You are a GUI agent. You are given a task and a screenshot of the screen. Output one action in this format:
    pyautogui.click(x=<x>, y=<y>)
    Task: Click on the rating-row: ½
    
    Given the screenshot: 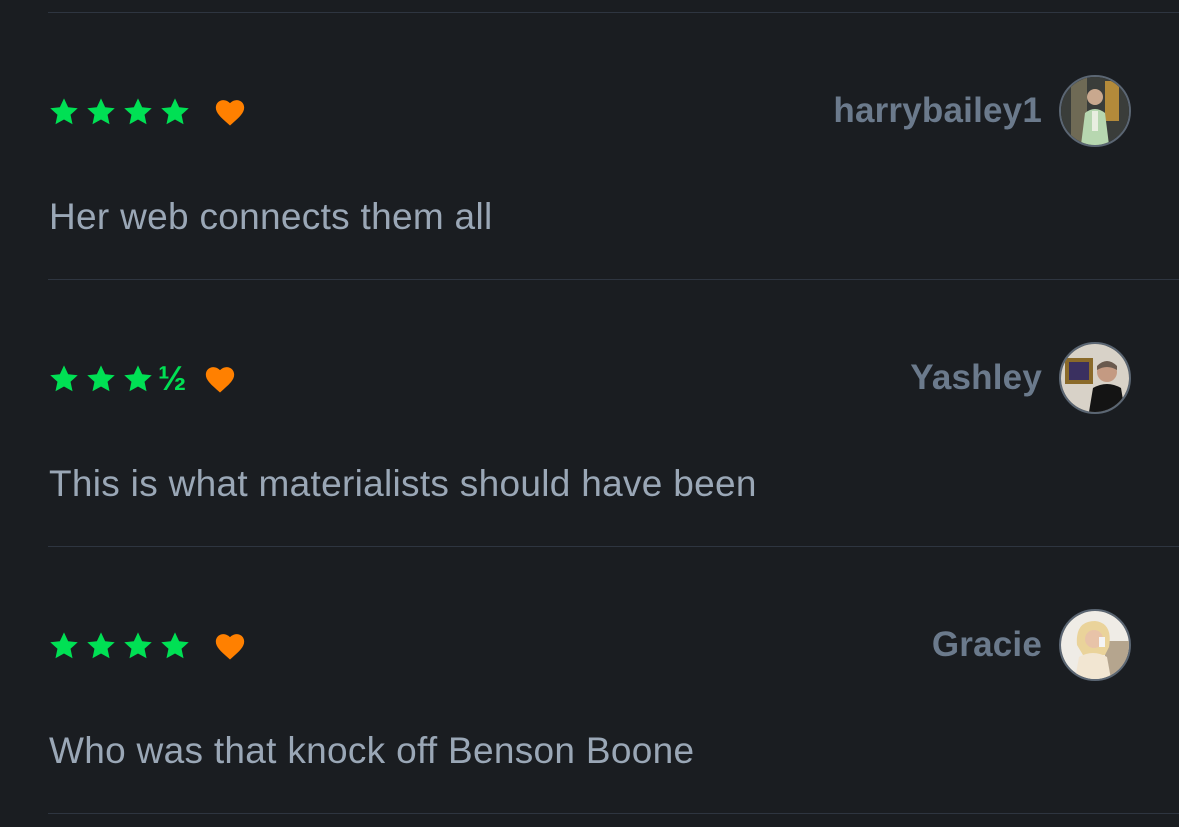 What is the action you would take?
    pyautogui.click(x=142, y=379)
    